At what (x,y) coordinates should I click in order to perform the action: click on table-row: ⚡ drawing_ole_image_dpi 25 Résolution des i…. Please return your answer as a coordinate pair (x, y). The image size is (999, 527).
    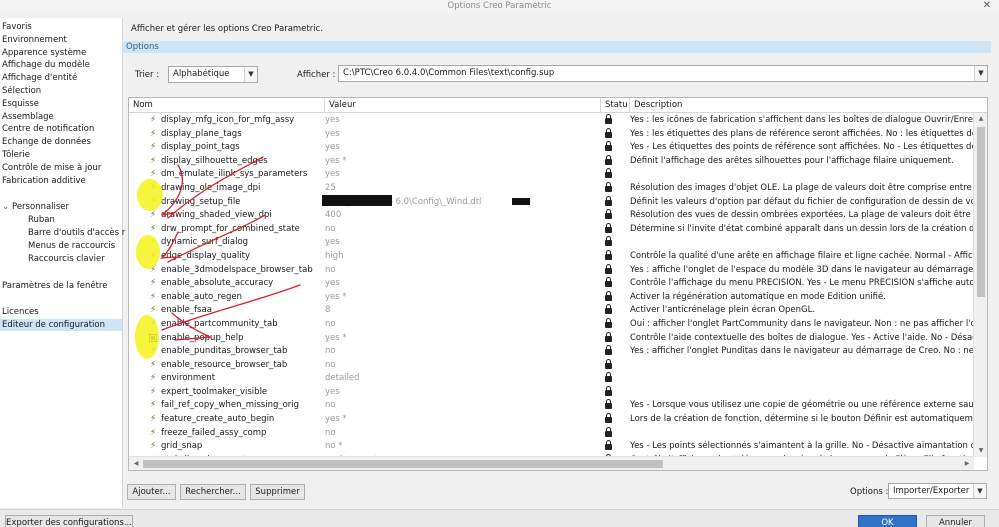
    Looking at the image, I should click on (551, 188).